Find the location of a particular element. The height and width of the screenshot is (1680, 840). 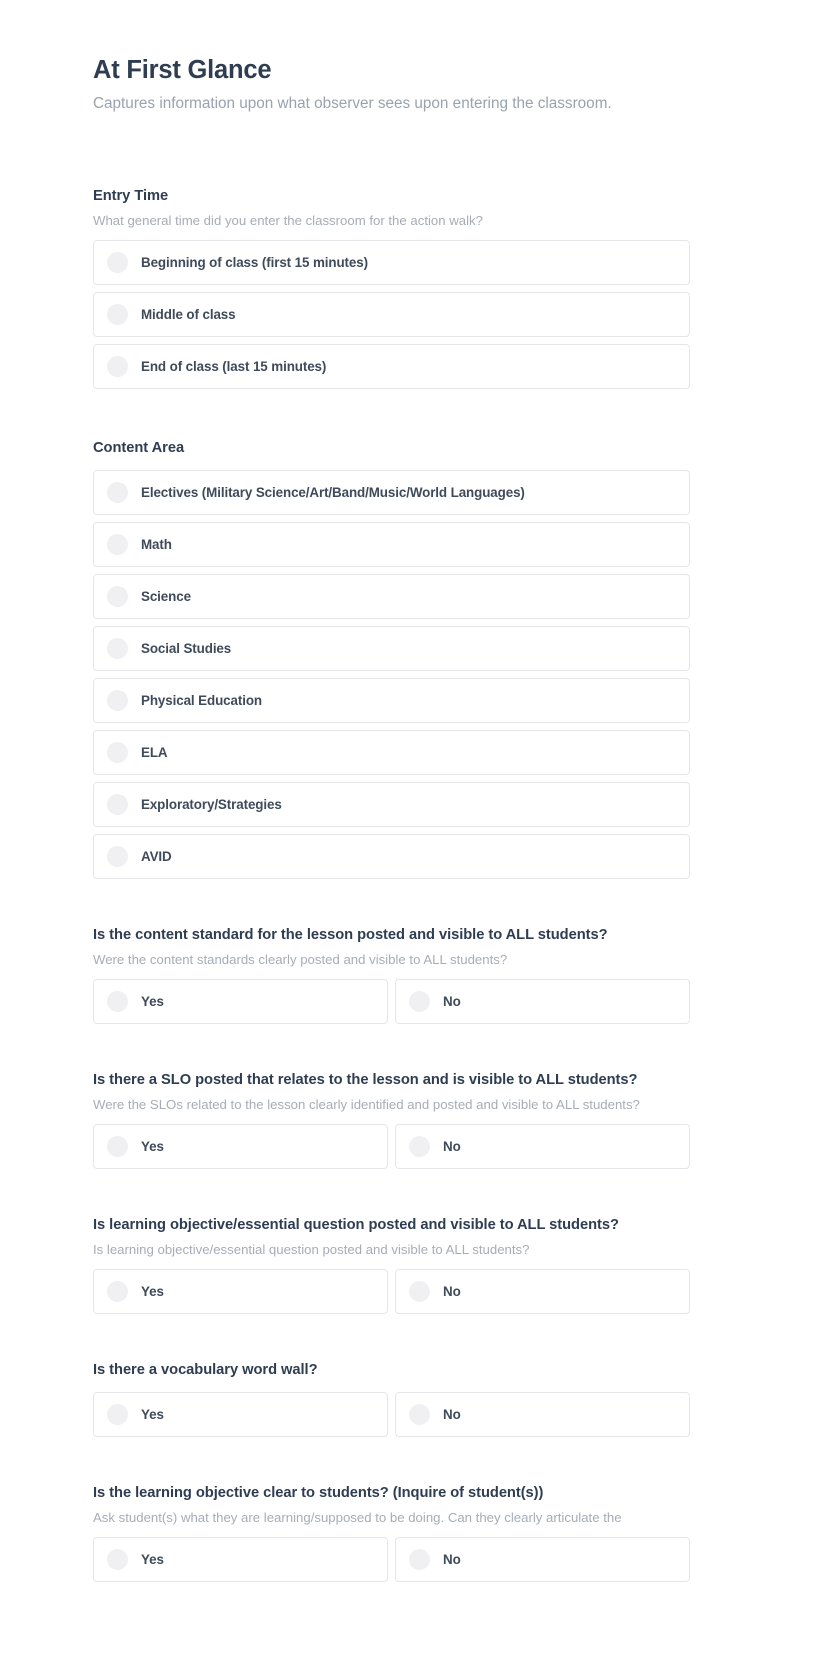

option-avid: AVID is located at coordinates (391, 857).